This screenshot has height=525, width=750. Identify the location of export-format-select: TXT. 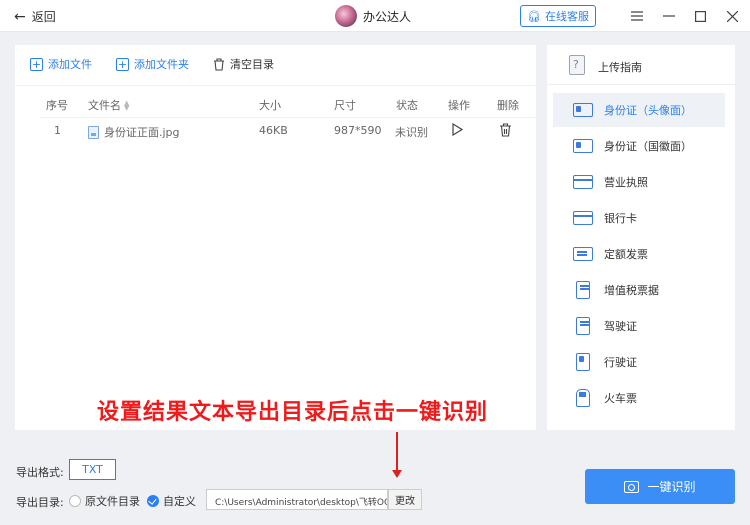
(92, 469).